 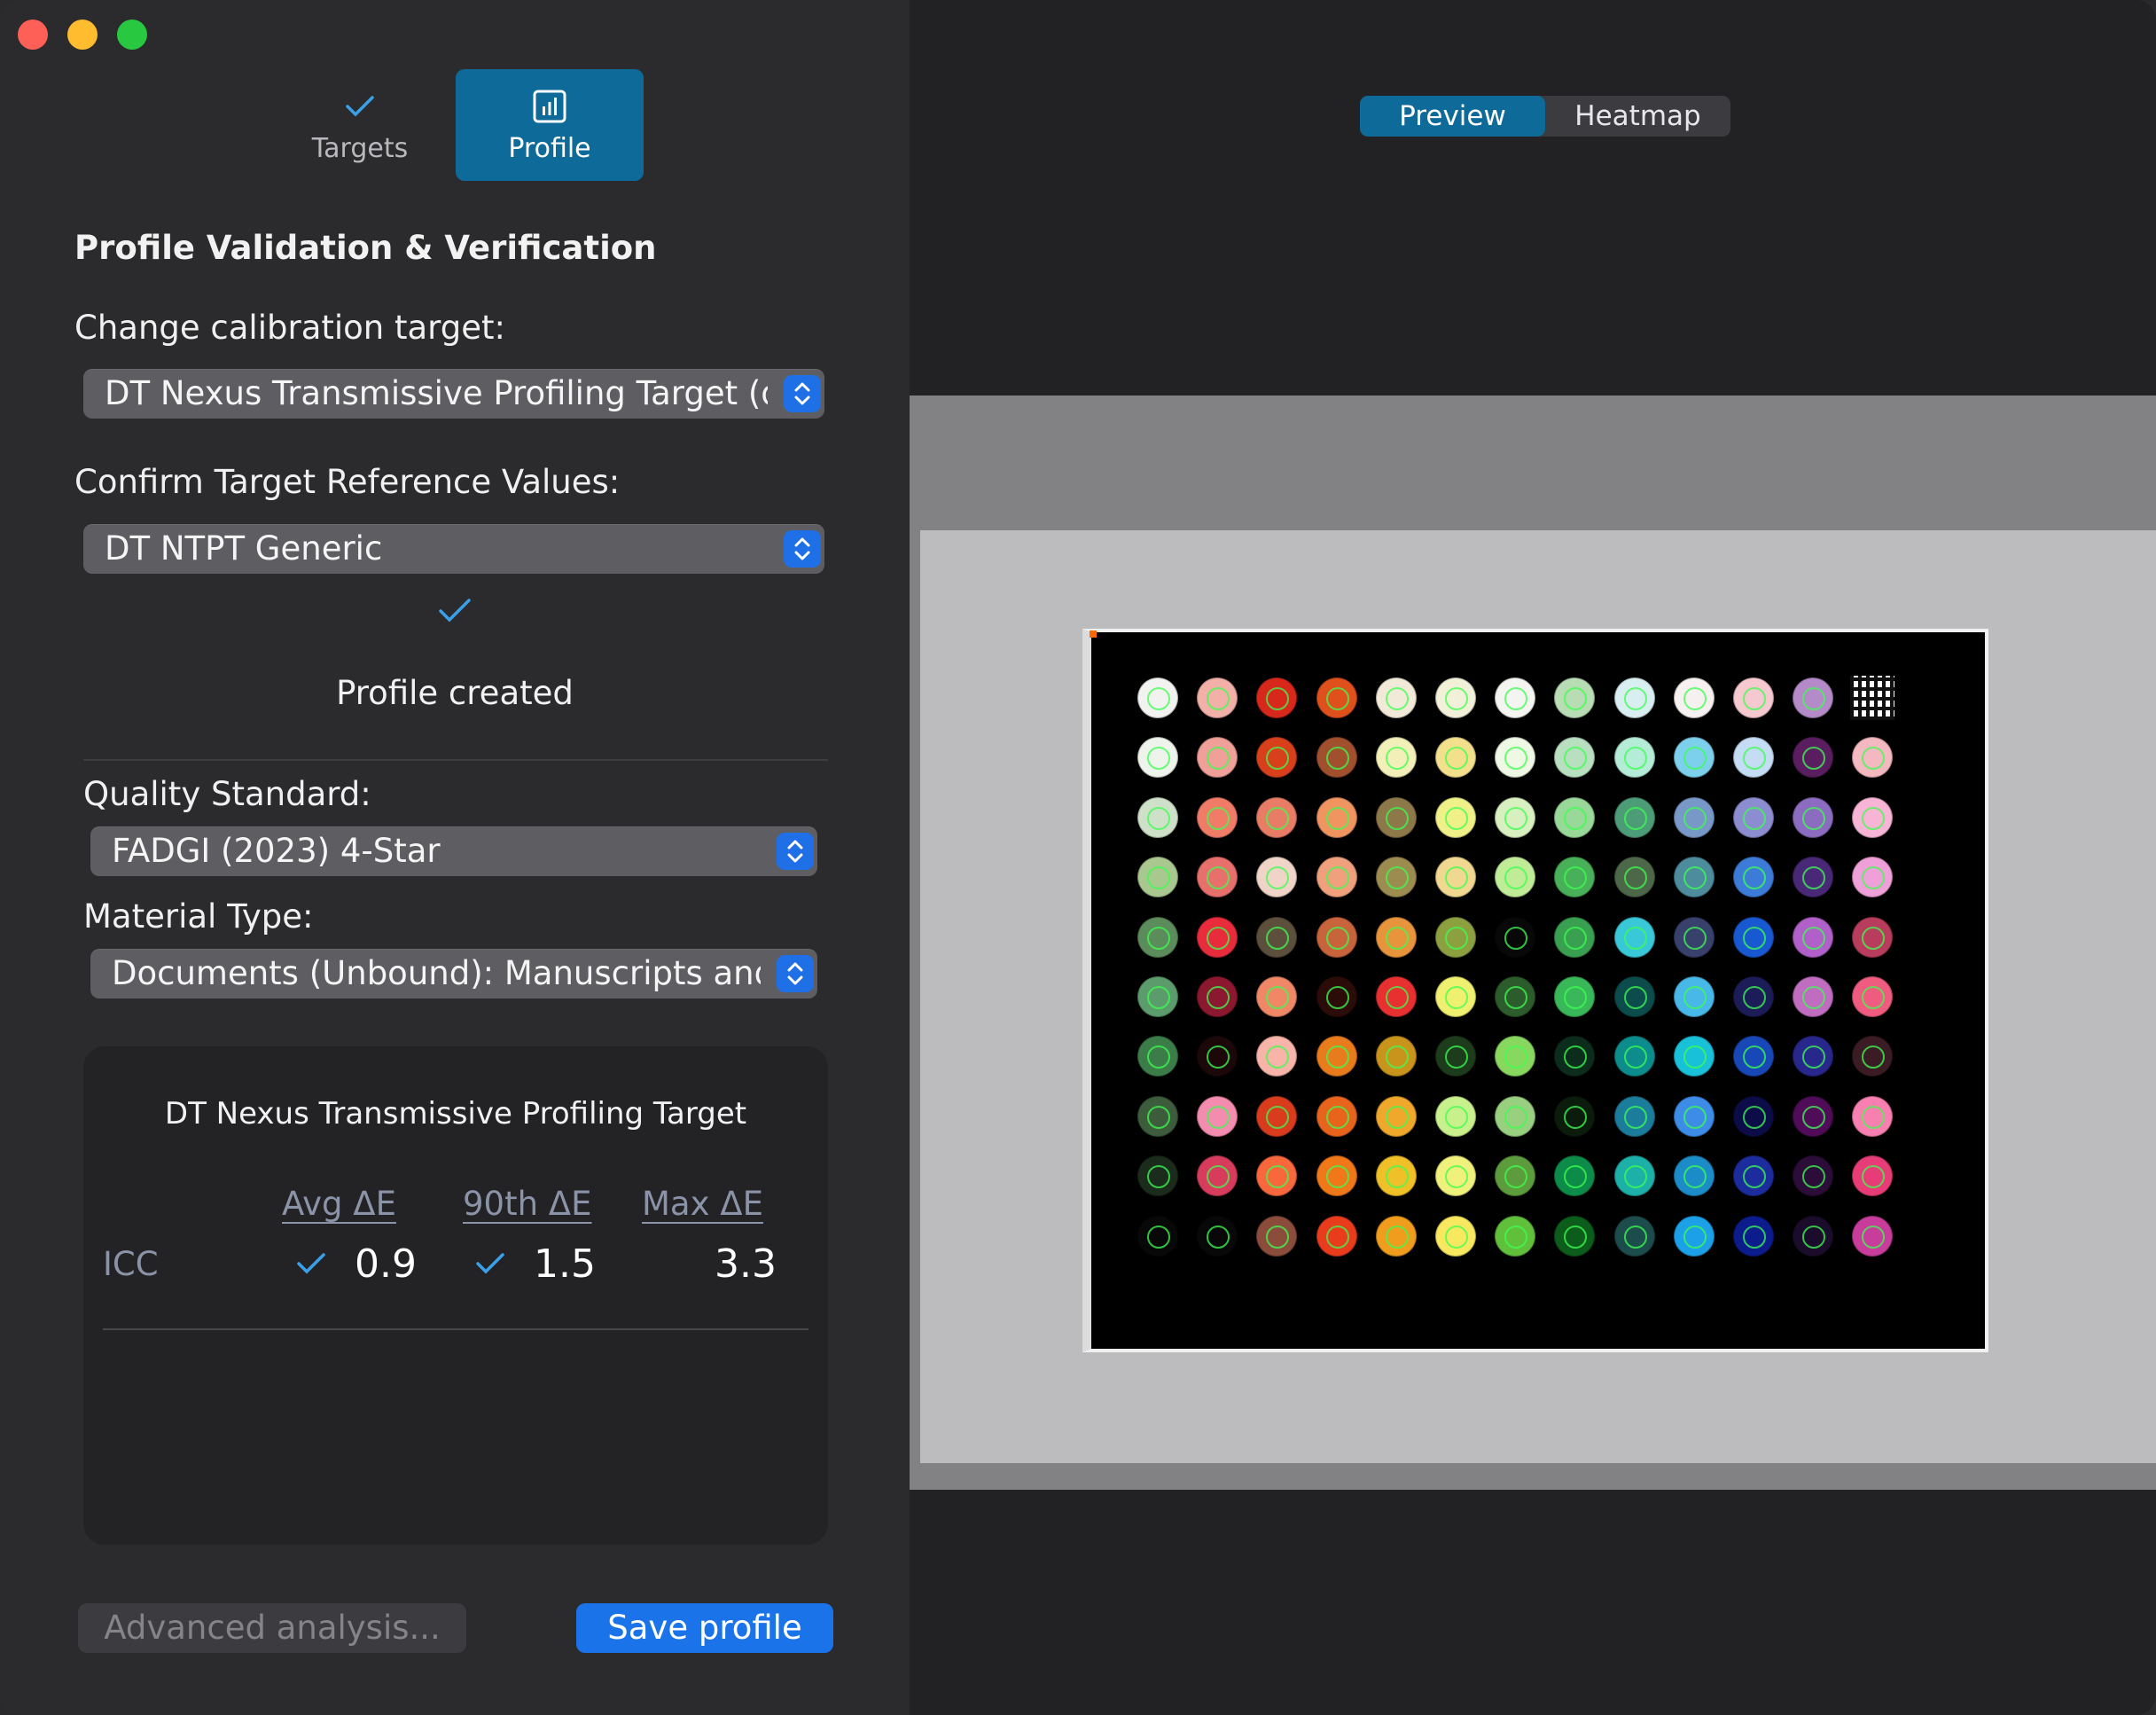 I want to click on qr-code, so click(x=1872, y=698).